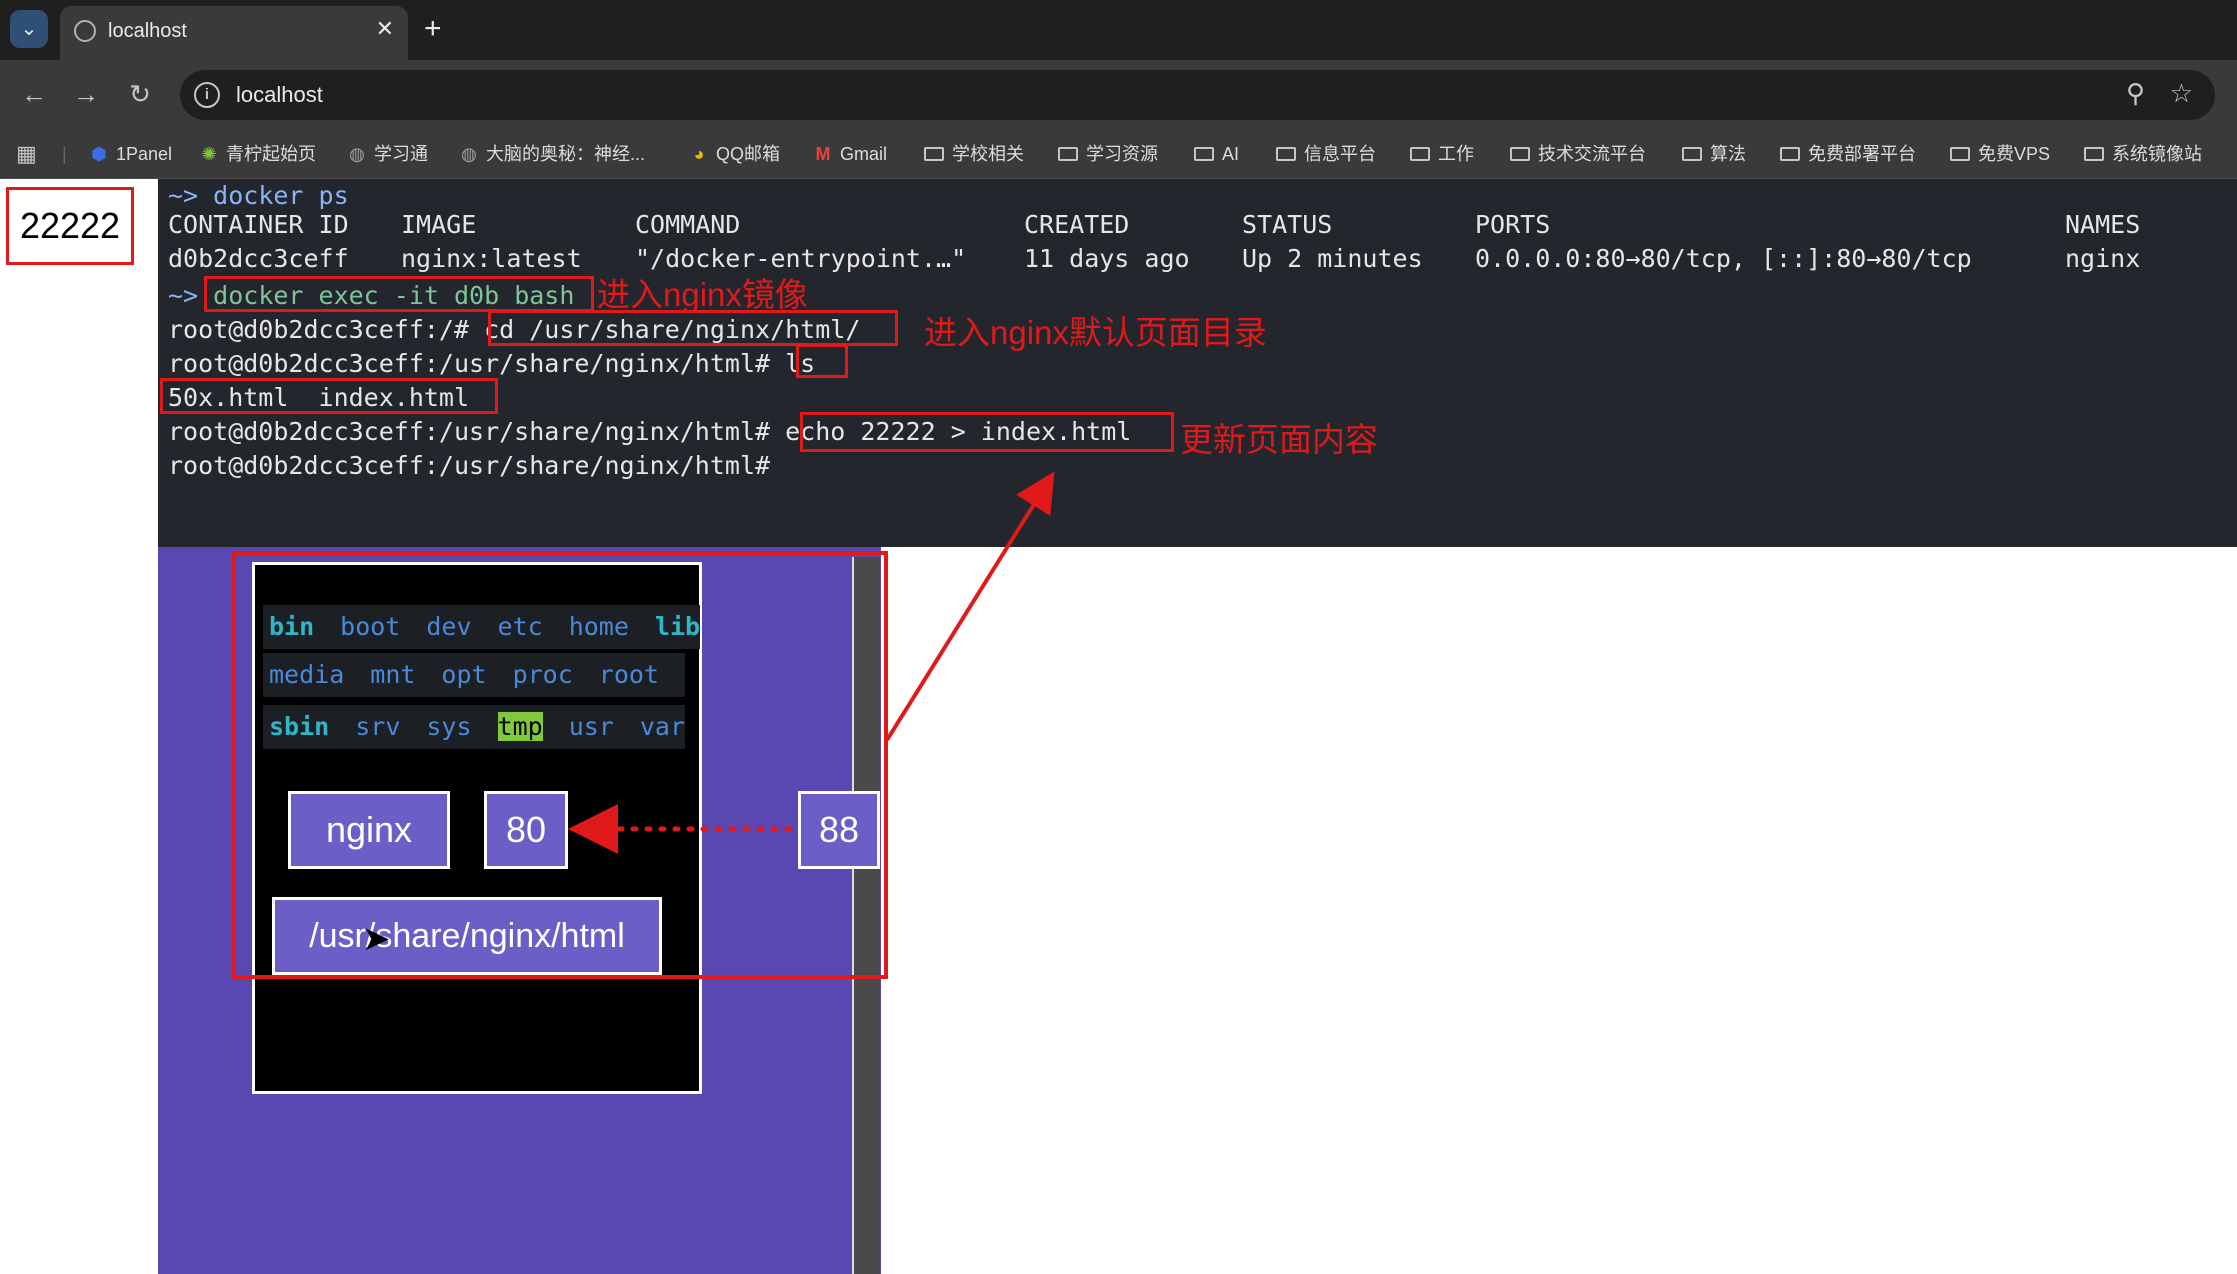 The height and width of the screenshot is (1274, 2237). I want to click on red-arrow, so click(970, 606).